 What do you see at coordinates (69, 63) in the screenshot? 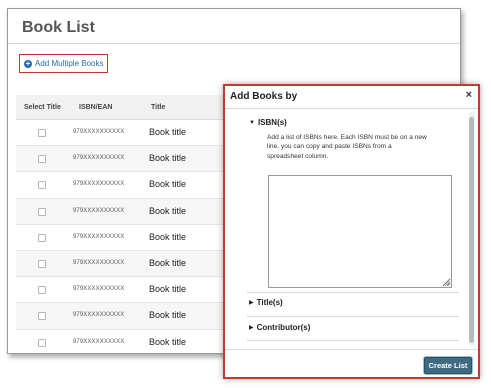
I see `add-multiple-books-label: Add Multiple Books` at bounding box center [69, 63].